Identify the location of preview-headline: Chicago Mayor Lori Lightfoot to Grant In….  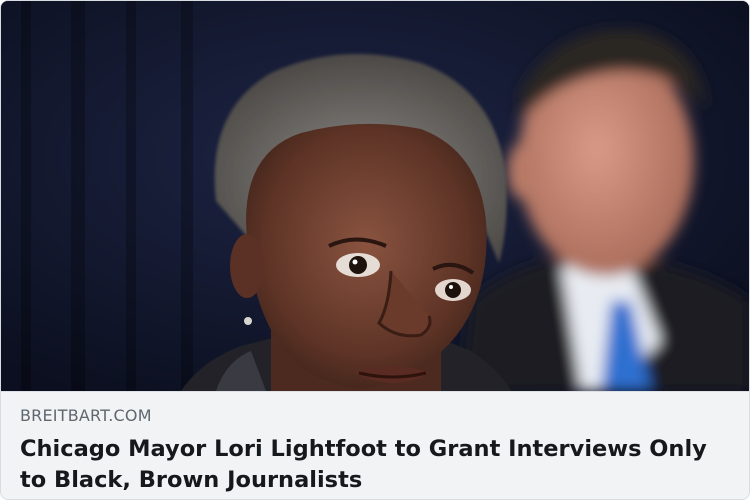
(375, 465).